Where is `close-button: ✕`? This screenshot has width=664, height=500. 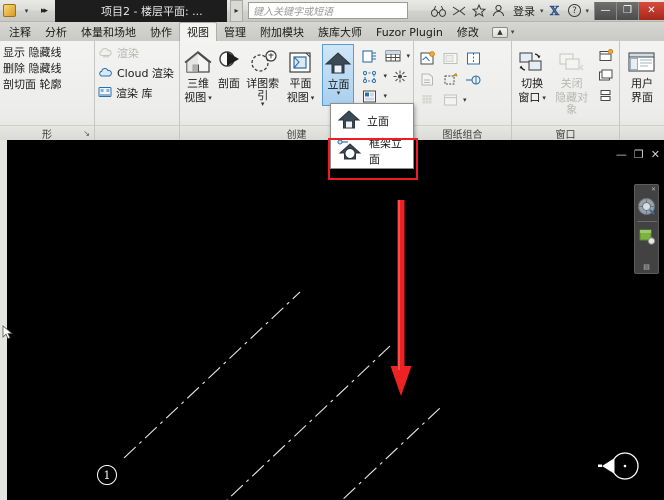
close-button: ✕ is located at coordinates (651, 10).